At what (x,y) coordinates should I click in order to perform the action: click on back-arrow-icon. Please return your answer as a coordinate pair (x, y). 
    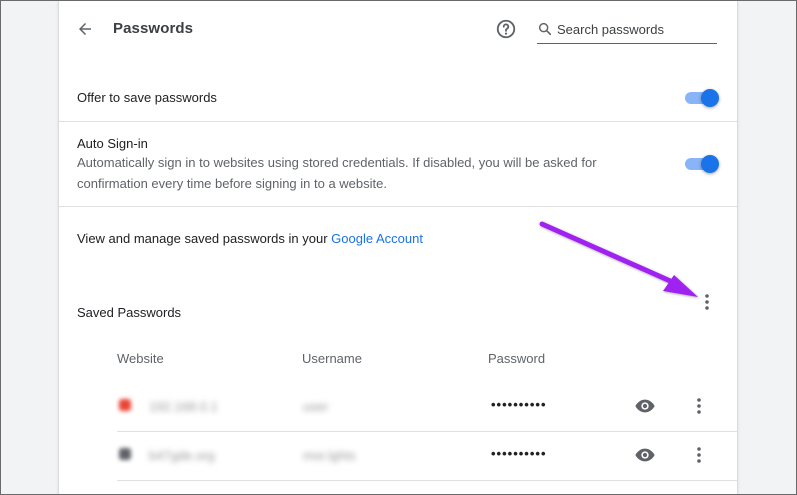
    Looking at the image, I should click on (85, 29).